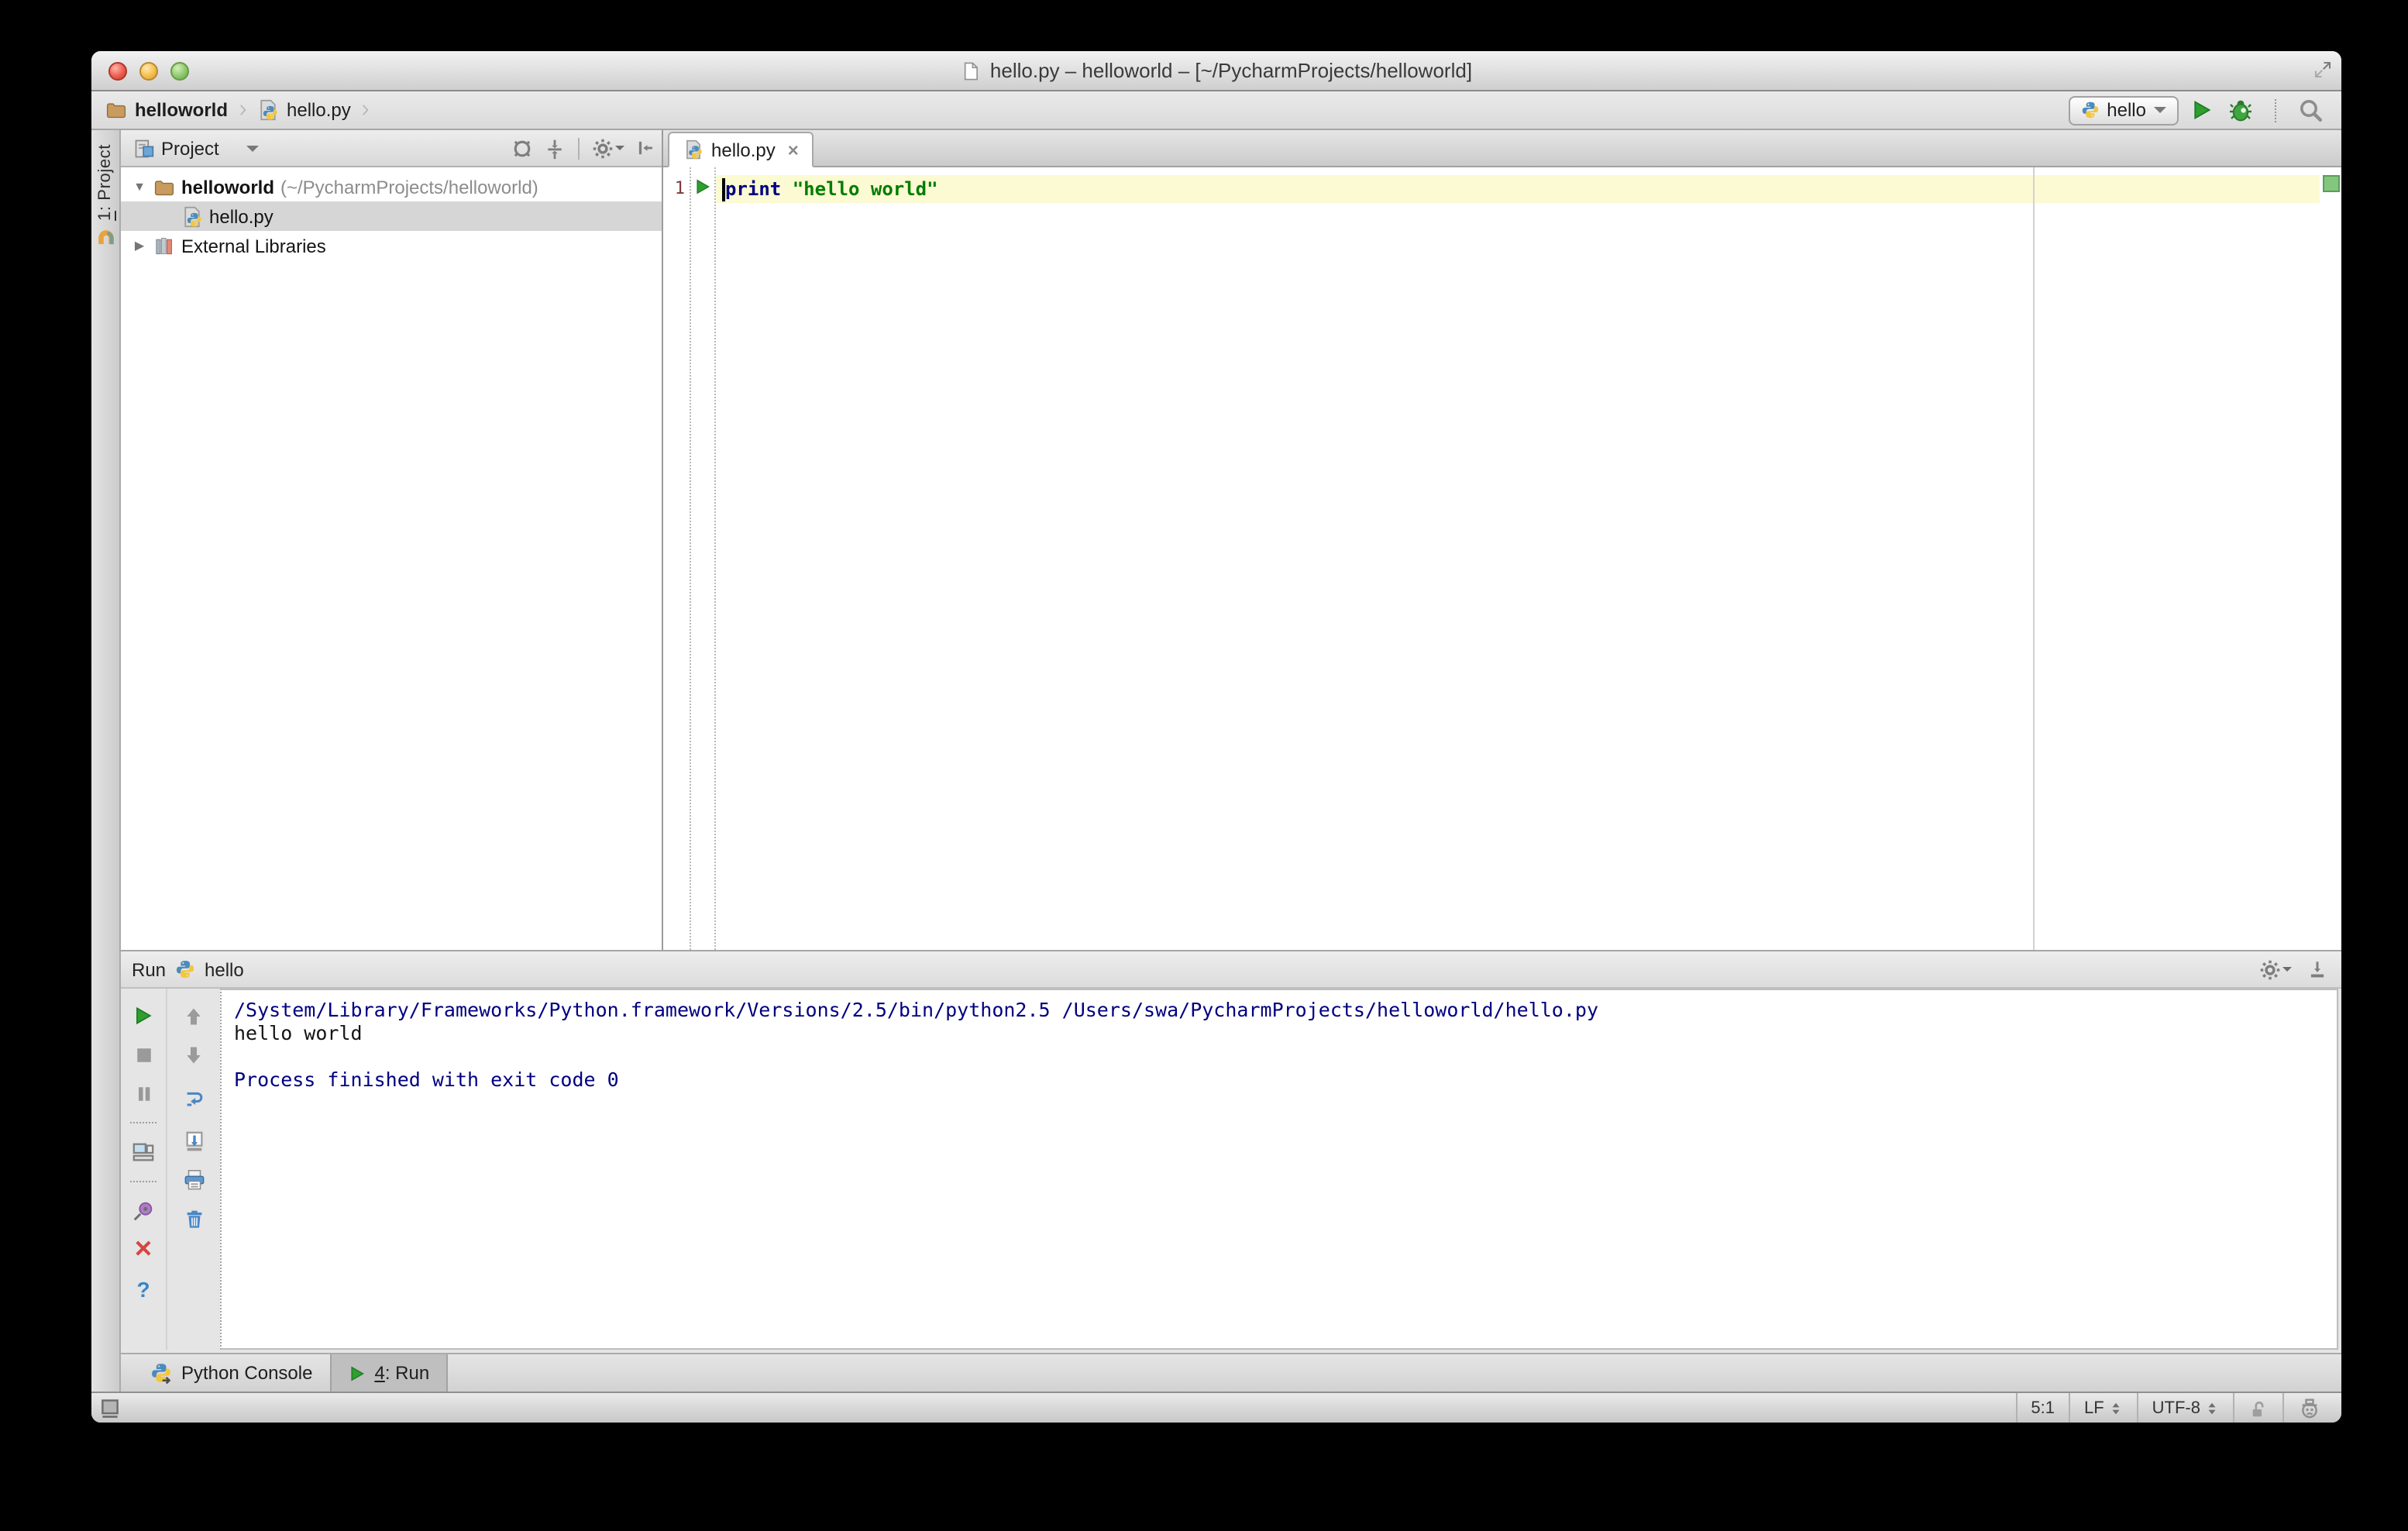 The width and height of the screenshot is (2408, 1531). I want to click on python-console-icon, so click(161, 1373).